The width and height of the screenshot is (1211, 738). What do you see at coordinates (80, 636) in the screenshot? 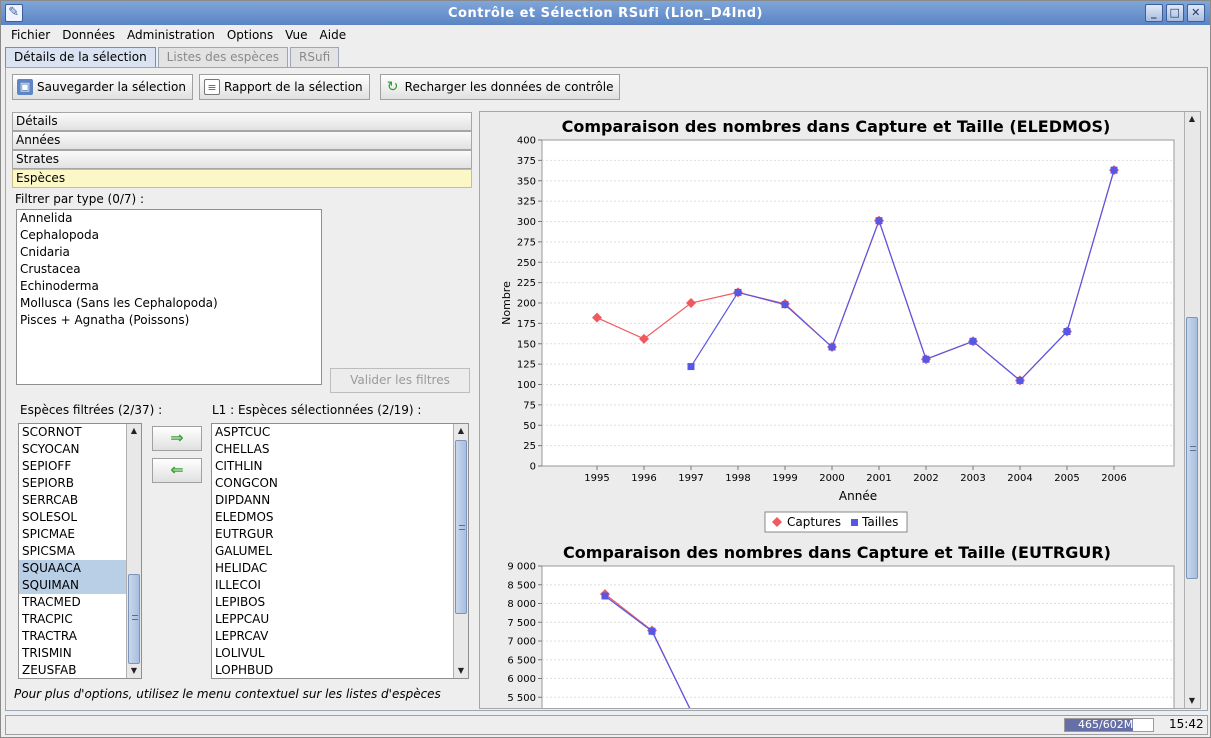
I see `list-item: TRACTRA` at bounding box center [80, 636].